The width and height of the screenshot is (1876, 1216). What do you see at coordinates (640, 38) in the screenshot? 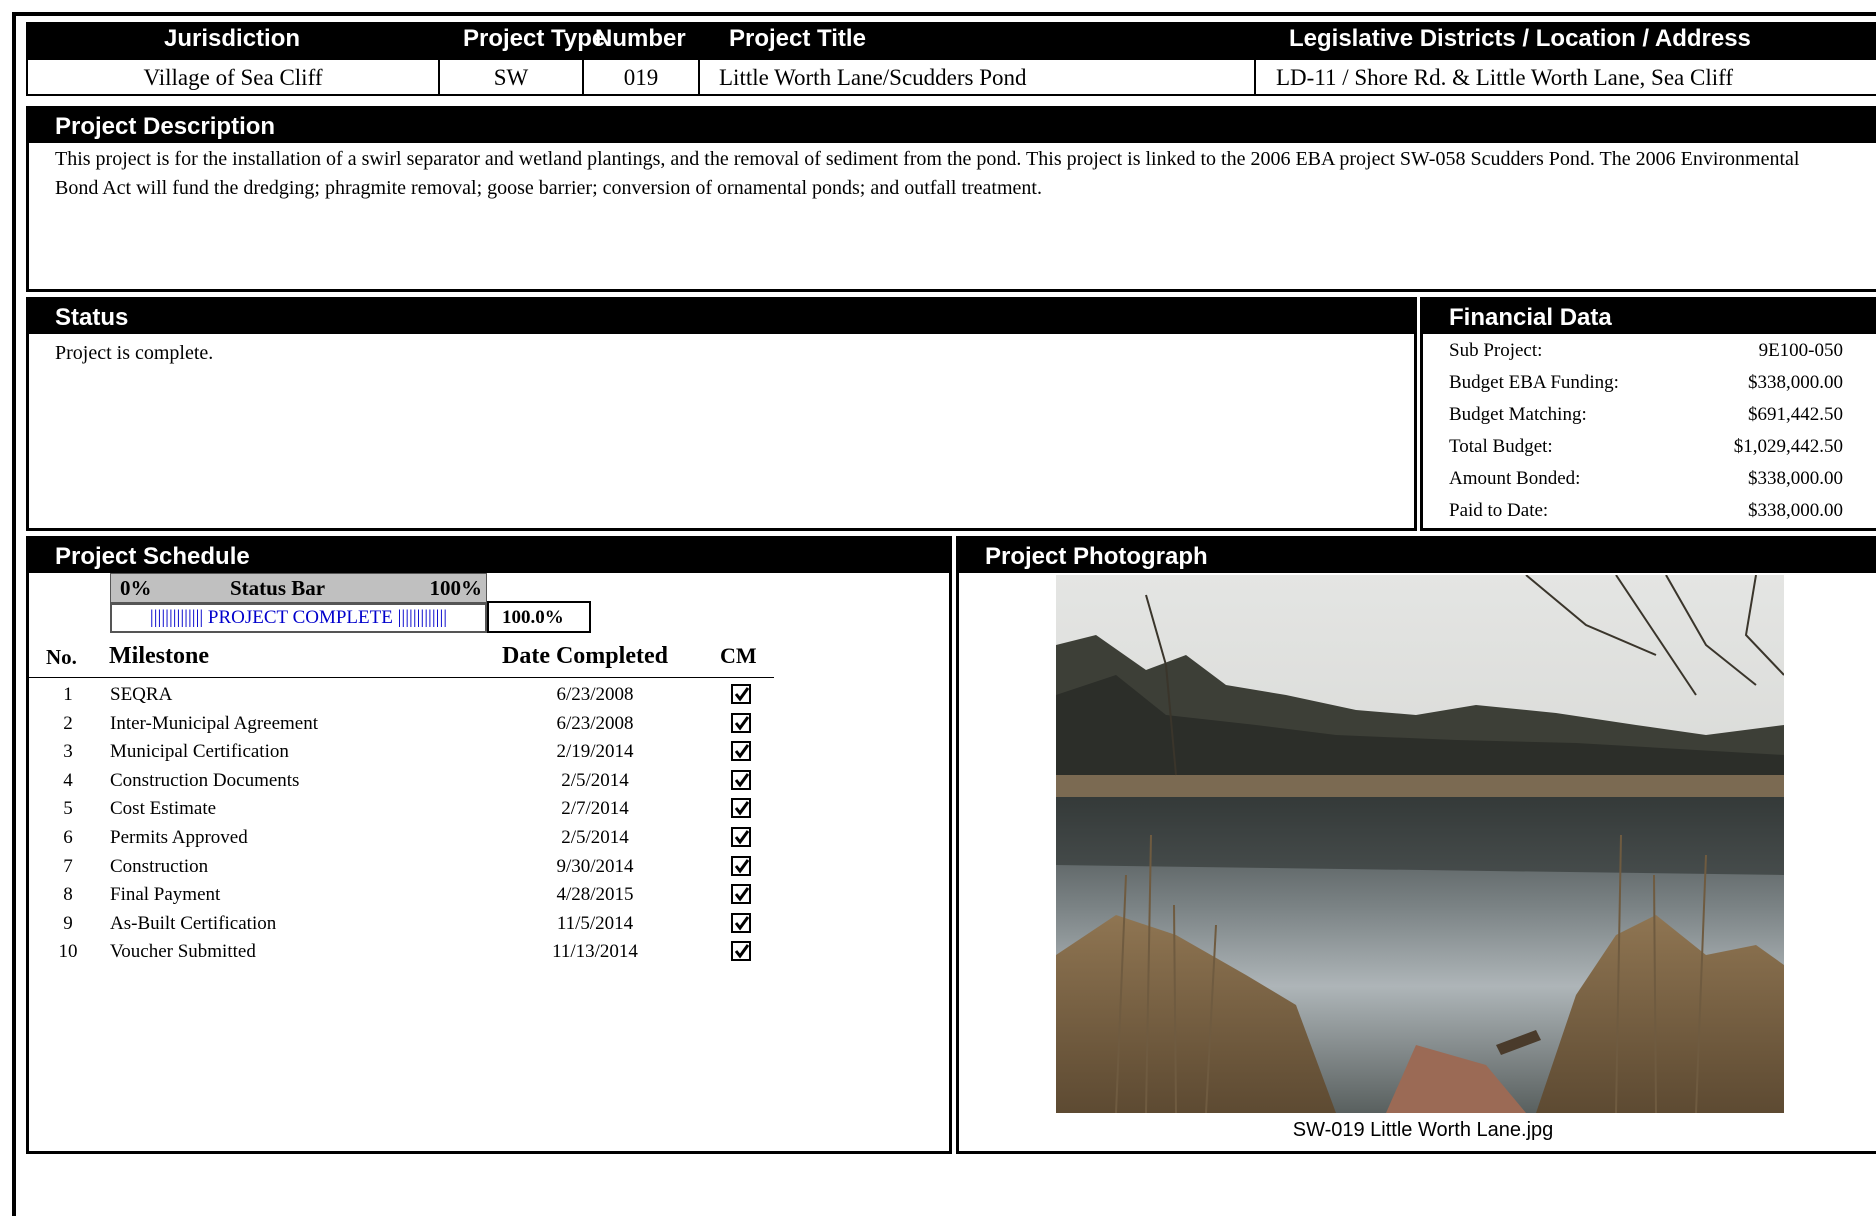
I see `header-number-label: Number` at bounding box center [640, 38].